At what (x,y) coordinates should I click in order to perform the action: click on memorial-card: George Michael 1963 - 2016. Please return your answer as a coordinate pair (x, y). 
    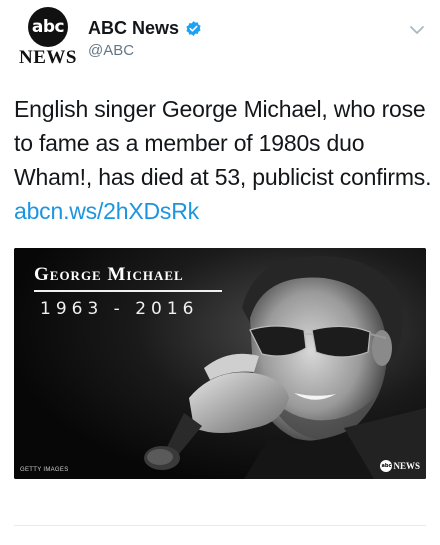
    Looking at the image, I should click on (128, 291).